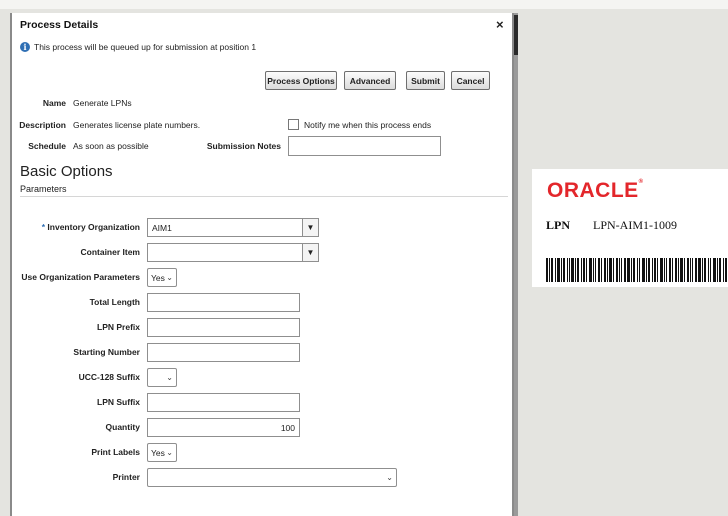 This screenshot has height=516, width=728. Describe the element at coordinates (593, 190) in the screenshot. I see `oracle-logo-text: ORACLE` at that location.